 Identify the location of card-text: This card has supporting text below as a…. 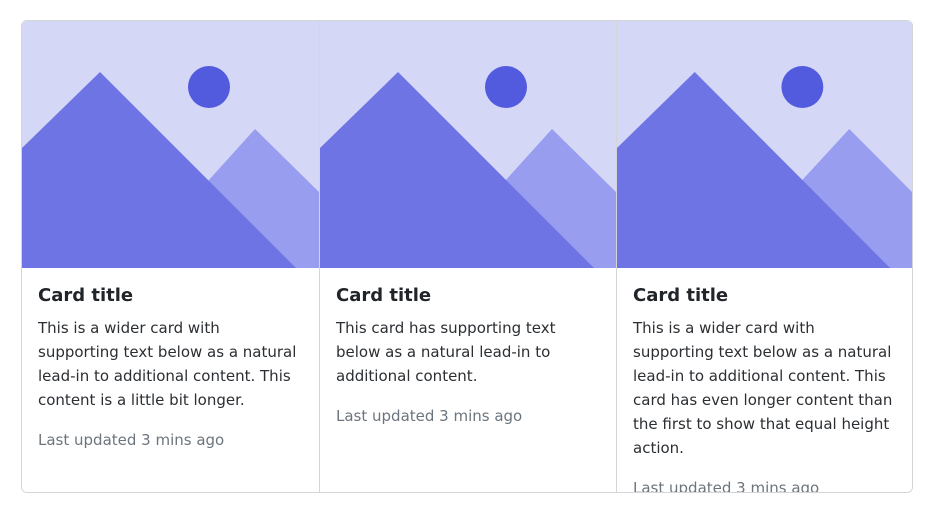
(446, 352).